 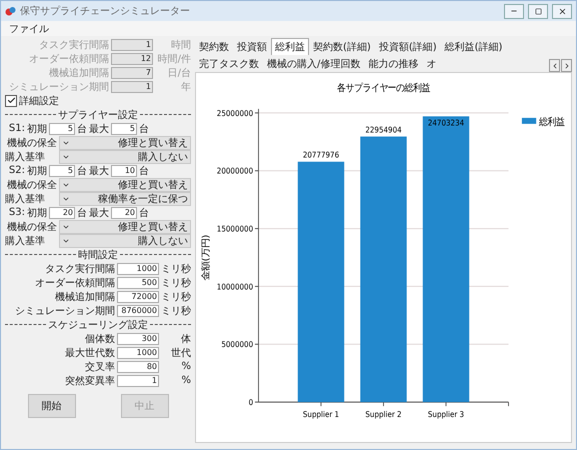 What do you see at coordinates (290, 46) in the screenshot?
I see `tab: 総利益` at bounding box center [290, 46].